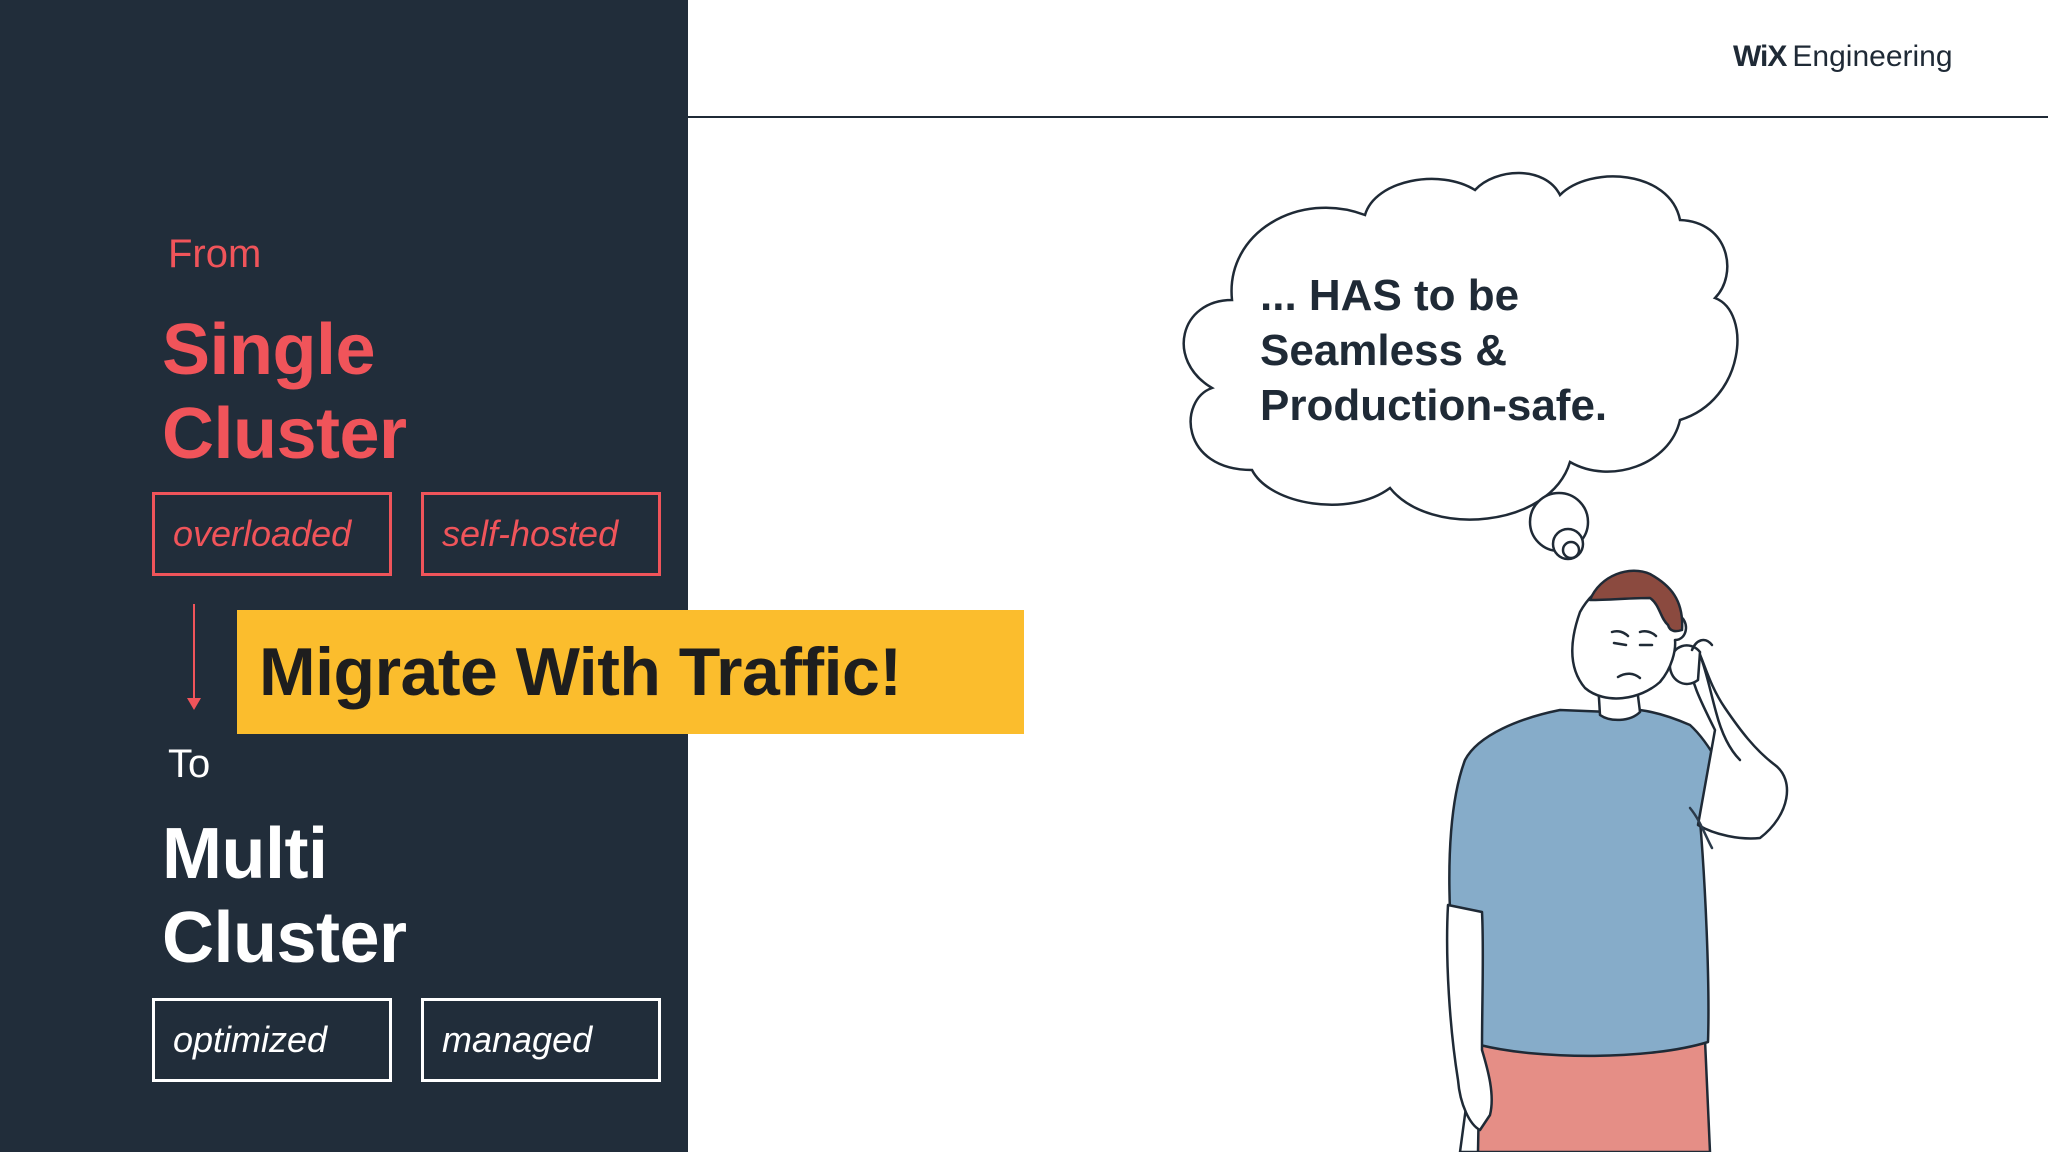 The image size is (2048, 1152). I want to click on thought-line3: Production-safe., so click(1434, 405).